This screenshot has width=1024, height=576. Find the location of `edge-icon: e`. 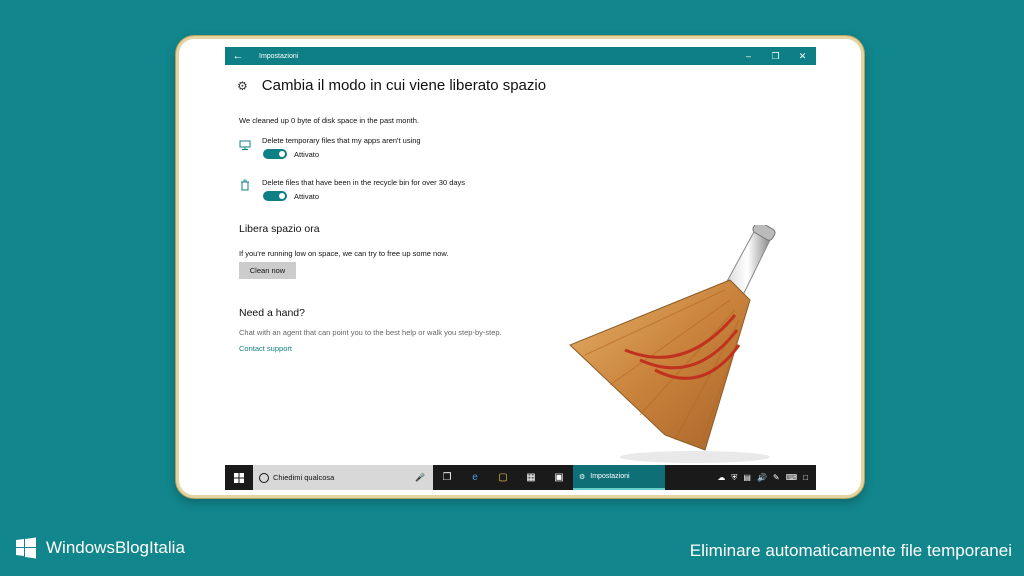

edge-icon: e is located at coordinates (475, 477).